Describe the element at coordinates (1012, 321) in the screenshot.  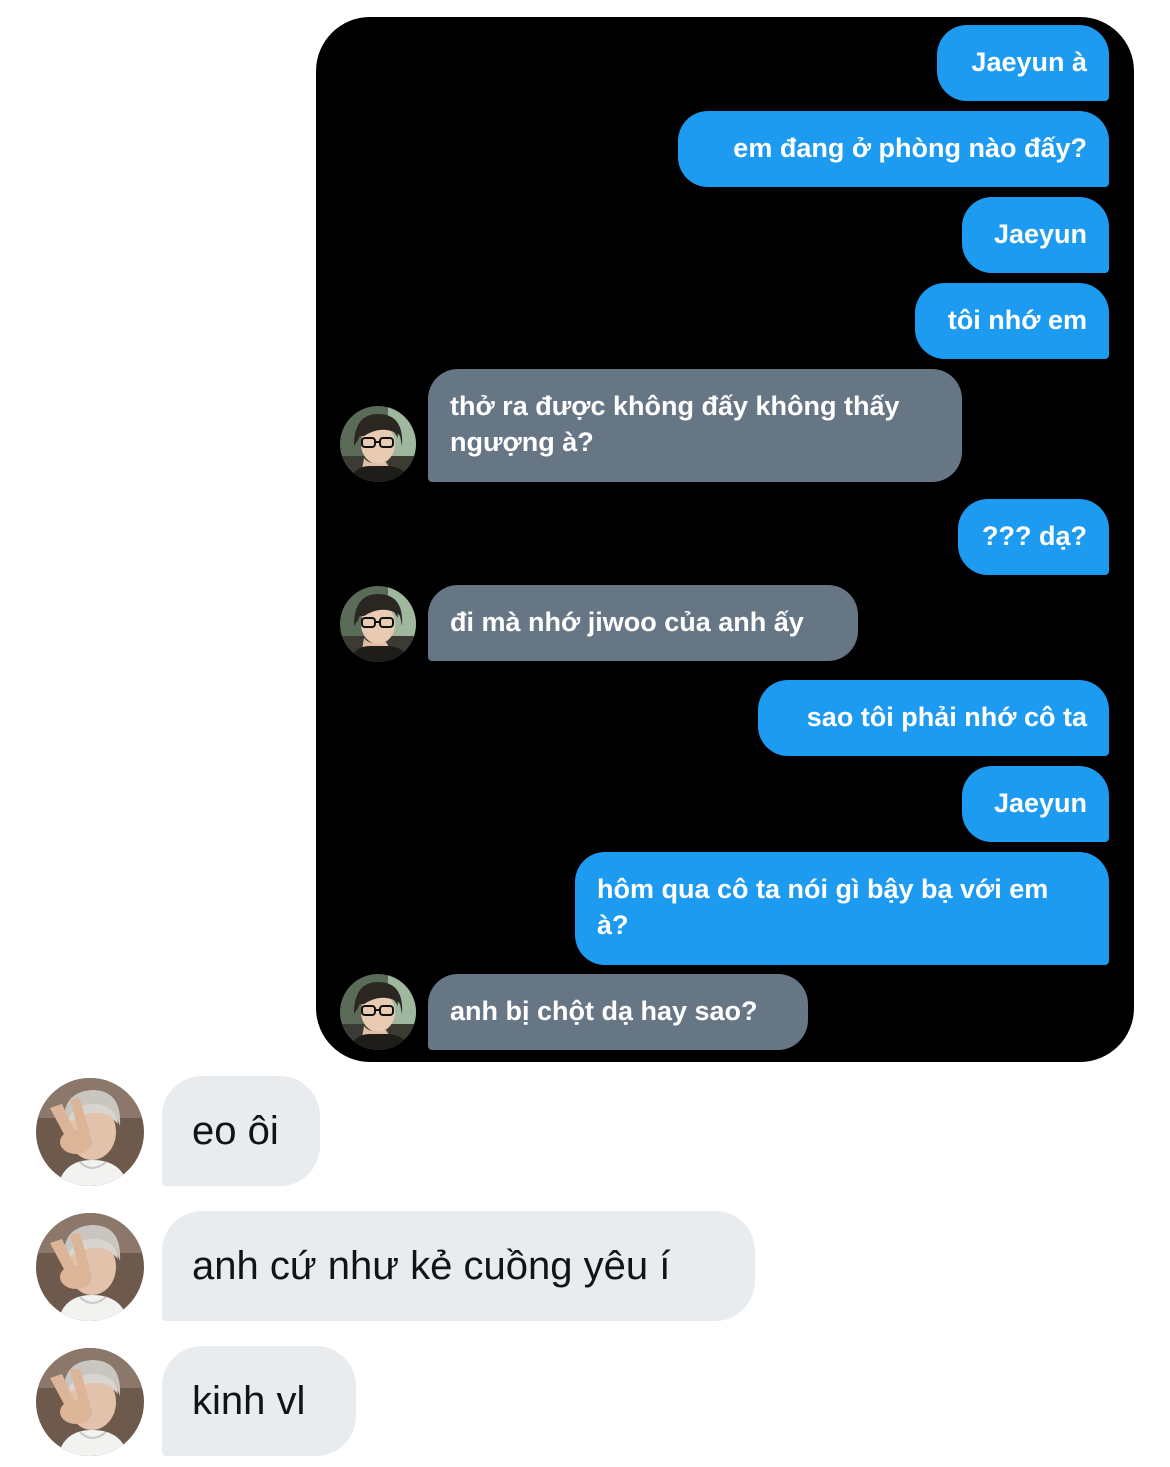
I see `image-message-sent: tôi nhớ em` at that location.